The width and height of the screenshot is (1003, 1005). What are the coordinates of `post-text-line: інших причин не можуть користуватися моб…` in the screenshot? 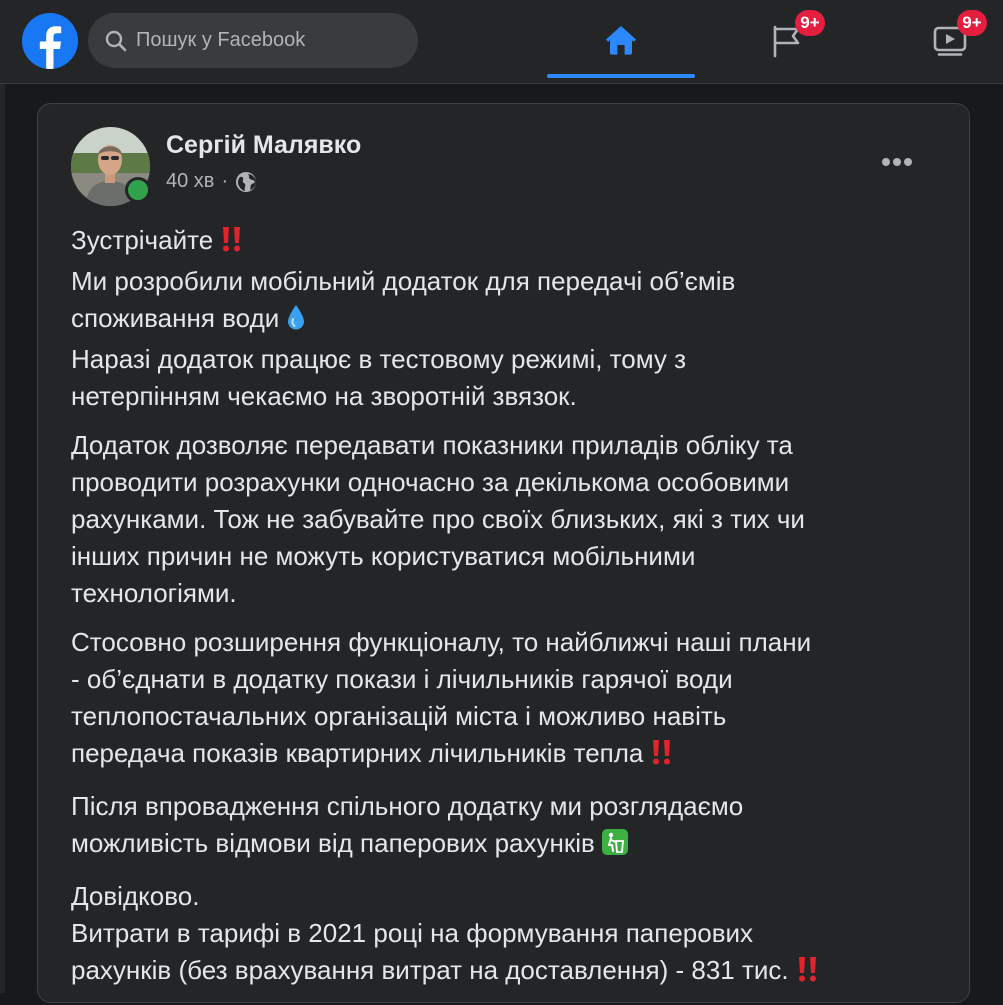 It's located at (383, 556).